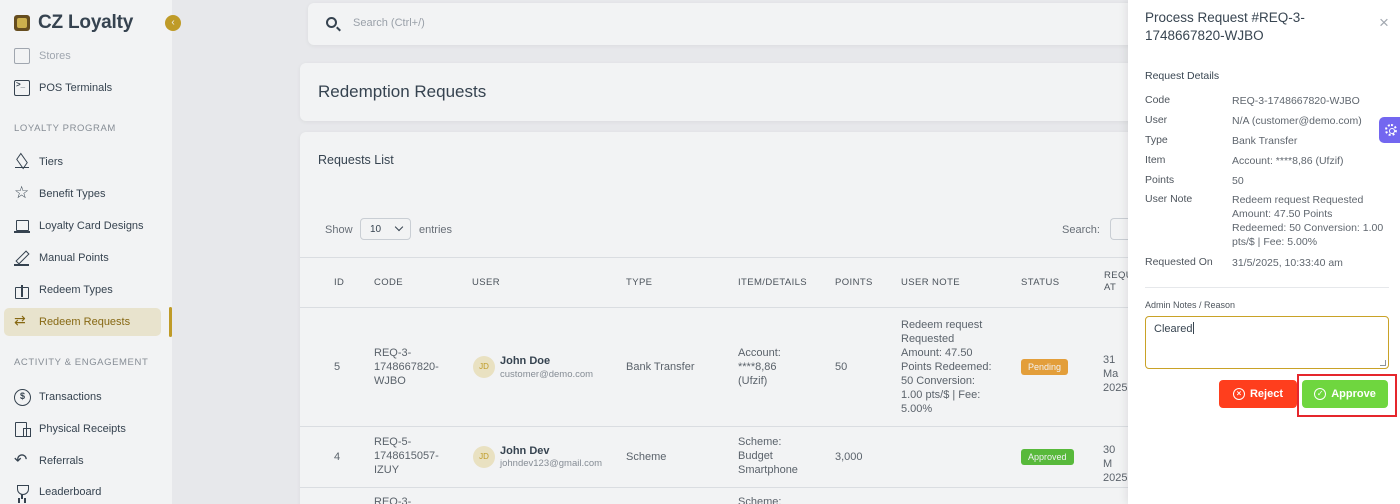 The height and width of the screenshot is (504, 1400). I want to click on detail-value-requested-on: 31/5/2025, 10:33:40 am, so click(1287, 263).